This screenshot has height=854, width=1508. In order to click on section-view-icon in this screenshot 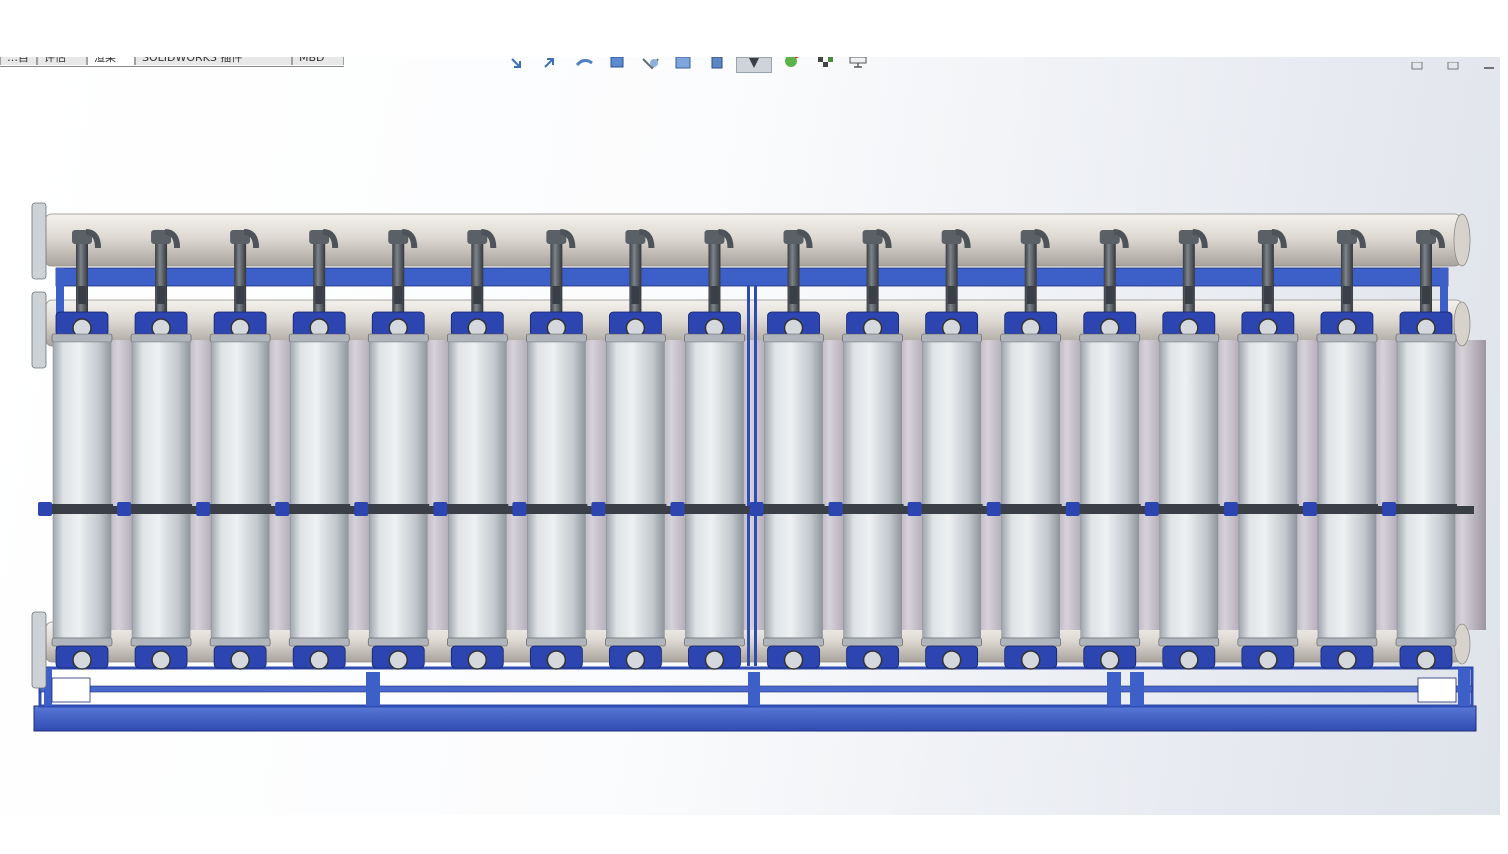, I will do `click(617, 64)`.